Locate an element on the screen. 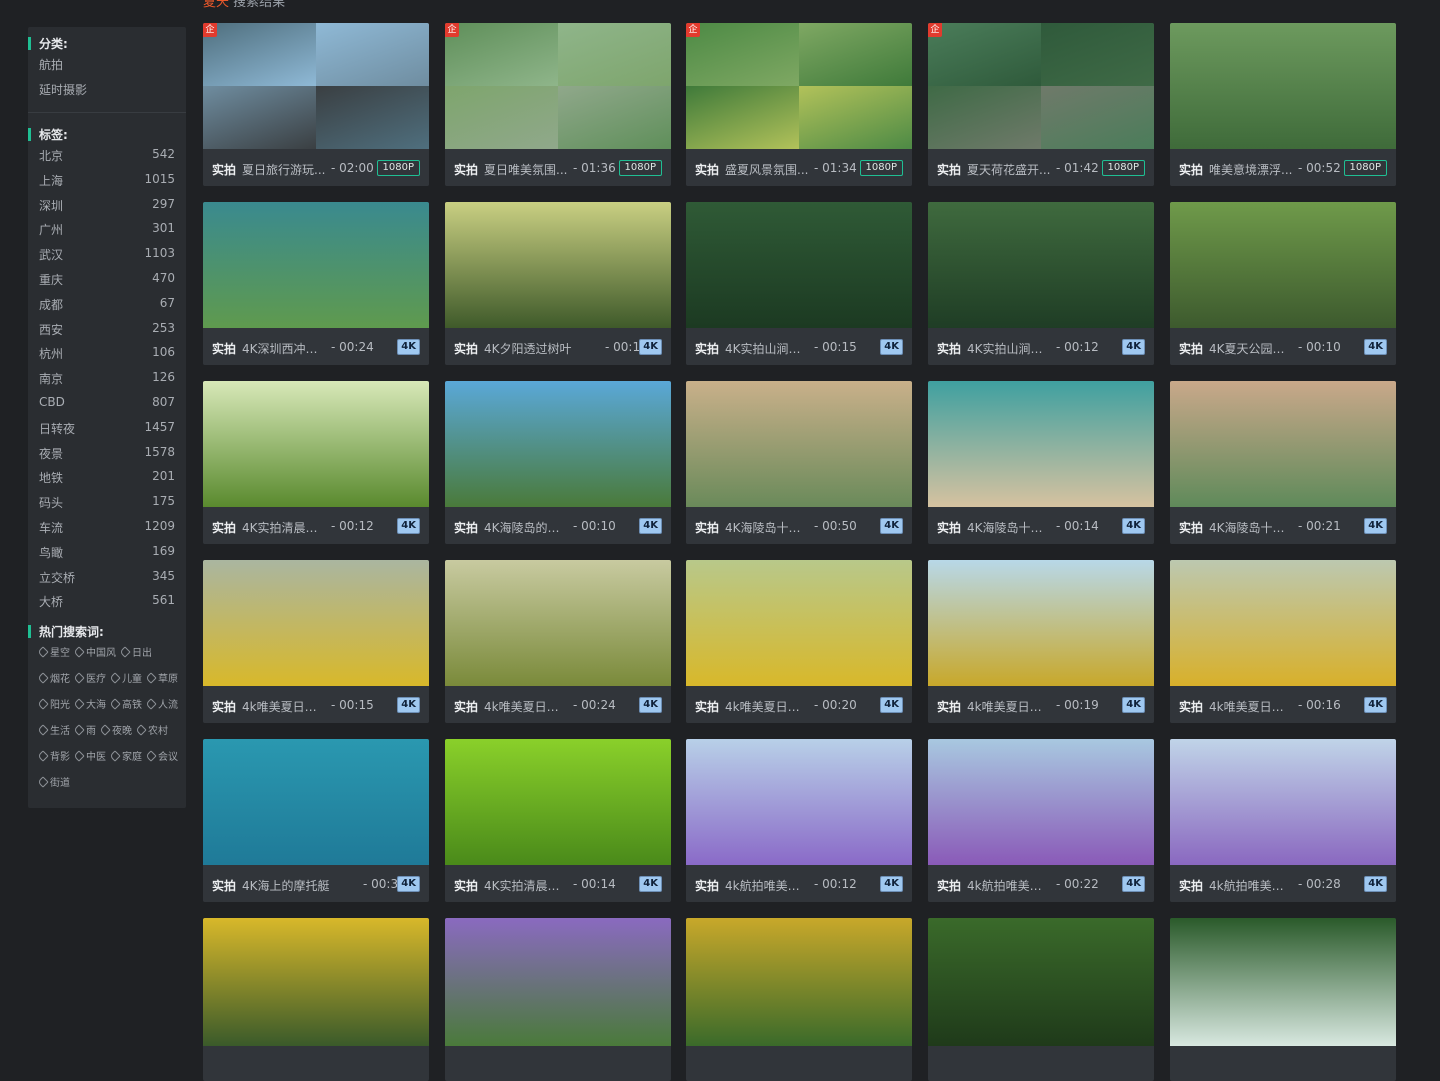 The height and width of the screenshot is (1081, 1440). video-card: 实拍 4k唯美夏日向... - 00:20 4K is located at coordinates (799, 641).